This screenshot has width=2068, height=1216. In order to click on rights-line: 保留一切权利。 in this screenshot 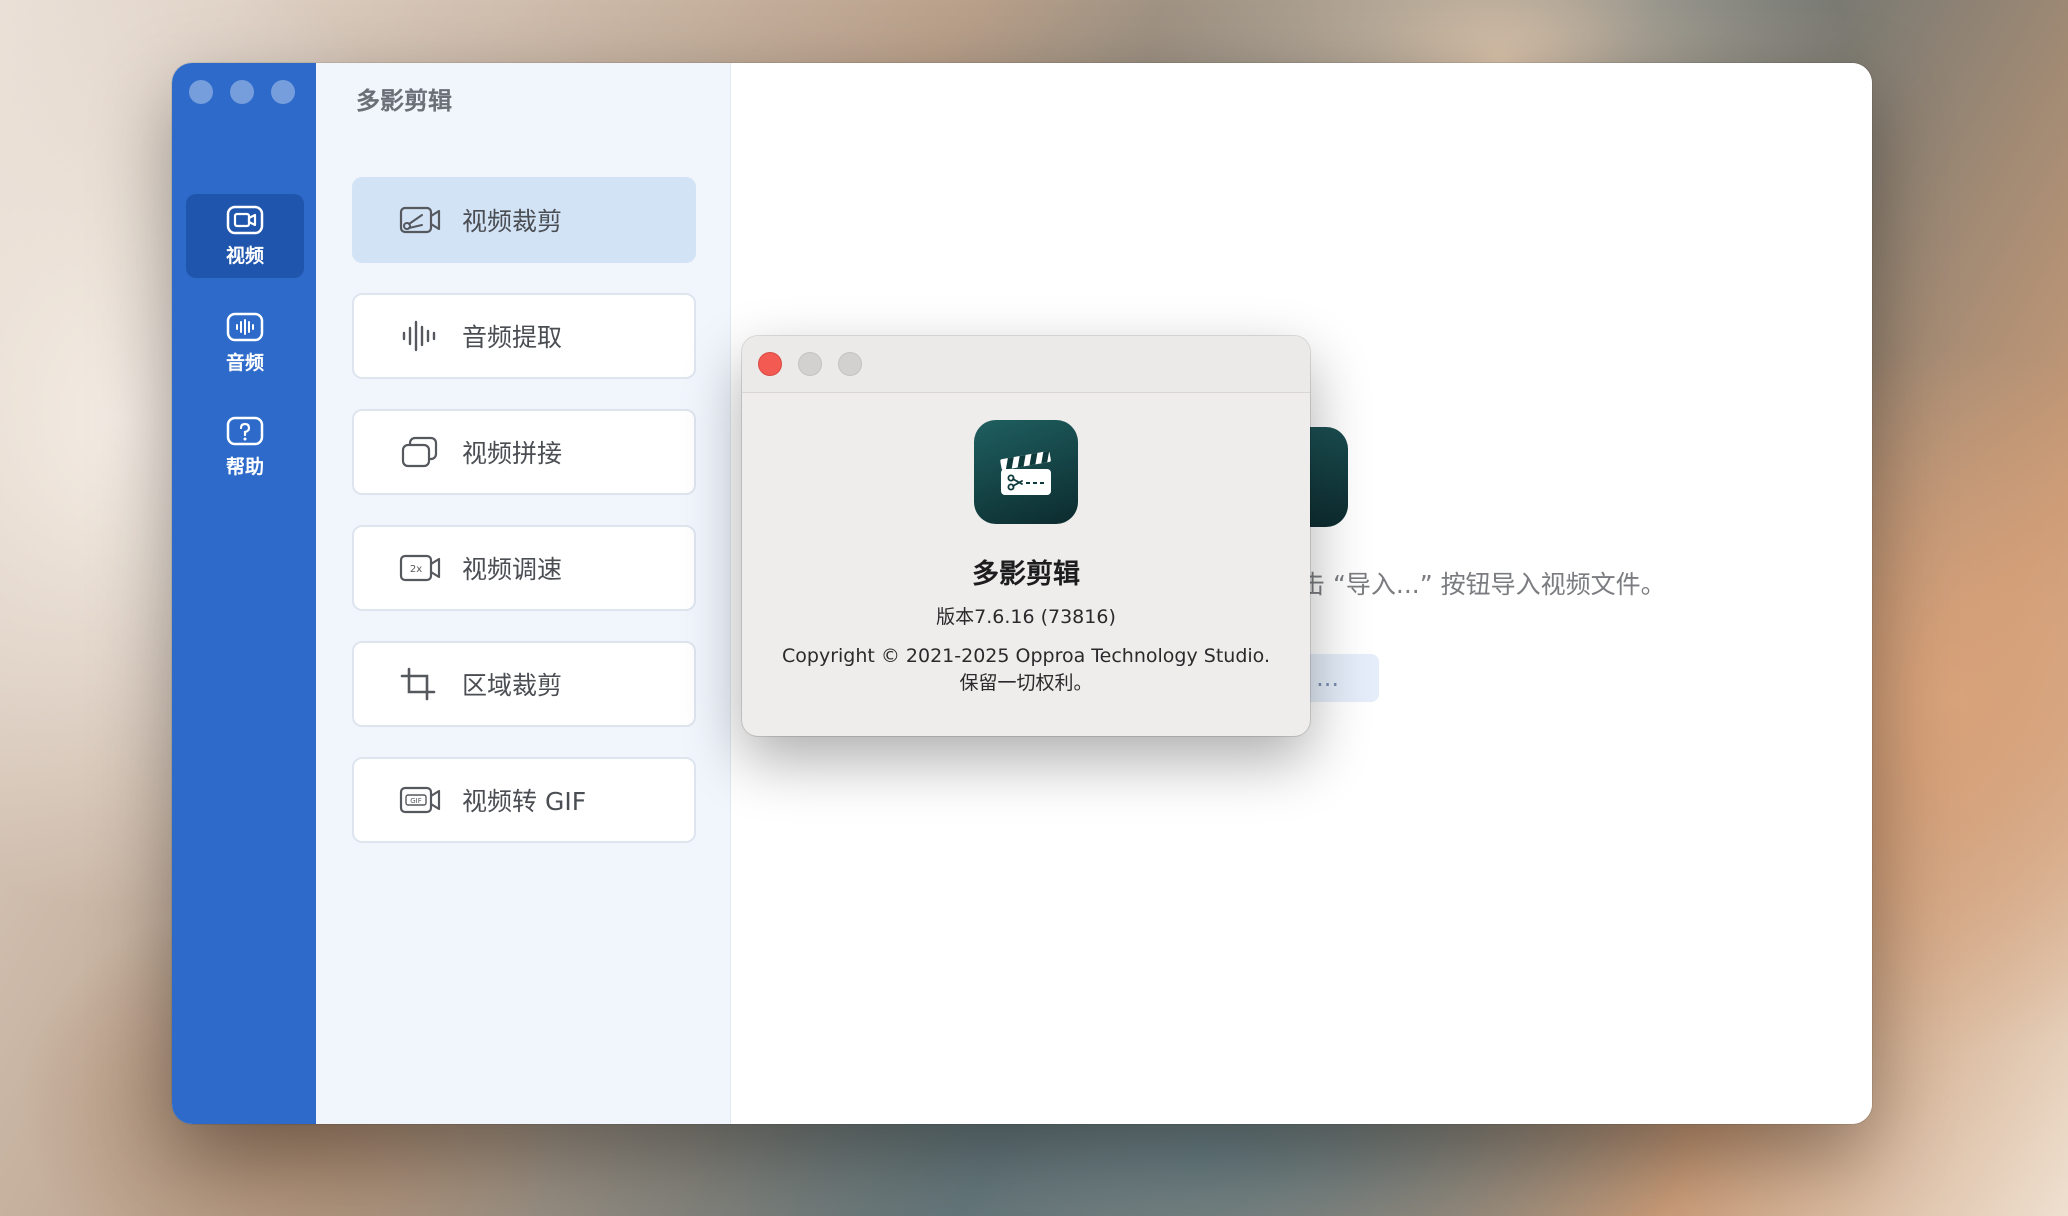, I will do `click(1026, 683)`.